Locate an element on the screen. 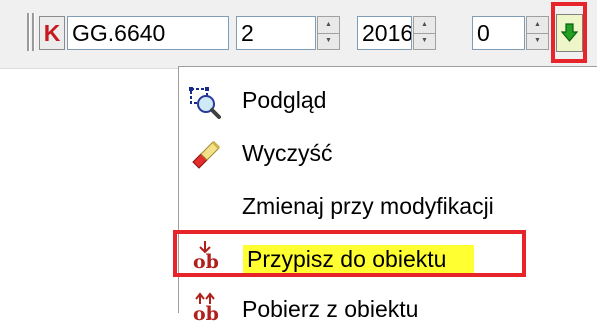 The image size is (597, 336). number-spinner: ▲ ▼ is located at coordinates (328, 33).